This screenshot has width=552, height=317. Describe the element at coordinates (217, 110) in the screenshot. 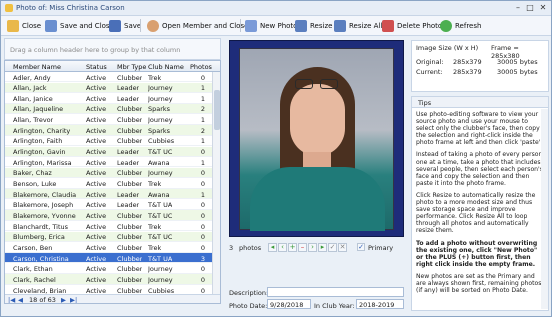

I see `scroll-thumb` at that location.